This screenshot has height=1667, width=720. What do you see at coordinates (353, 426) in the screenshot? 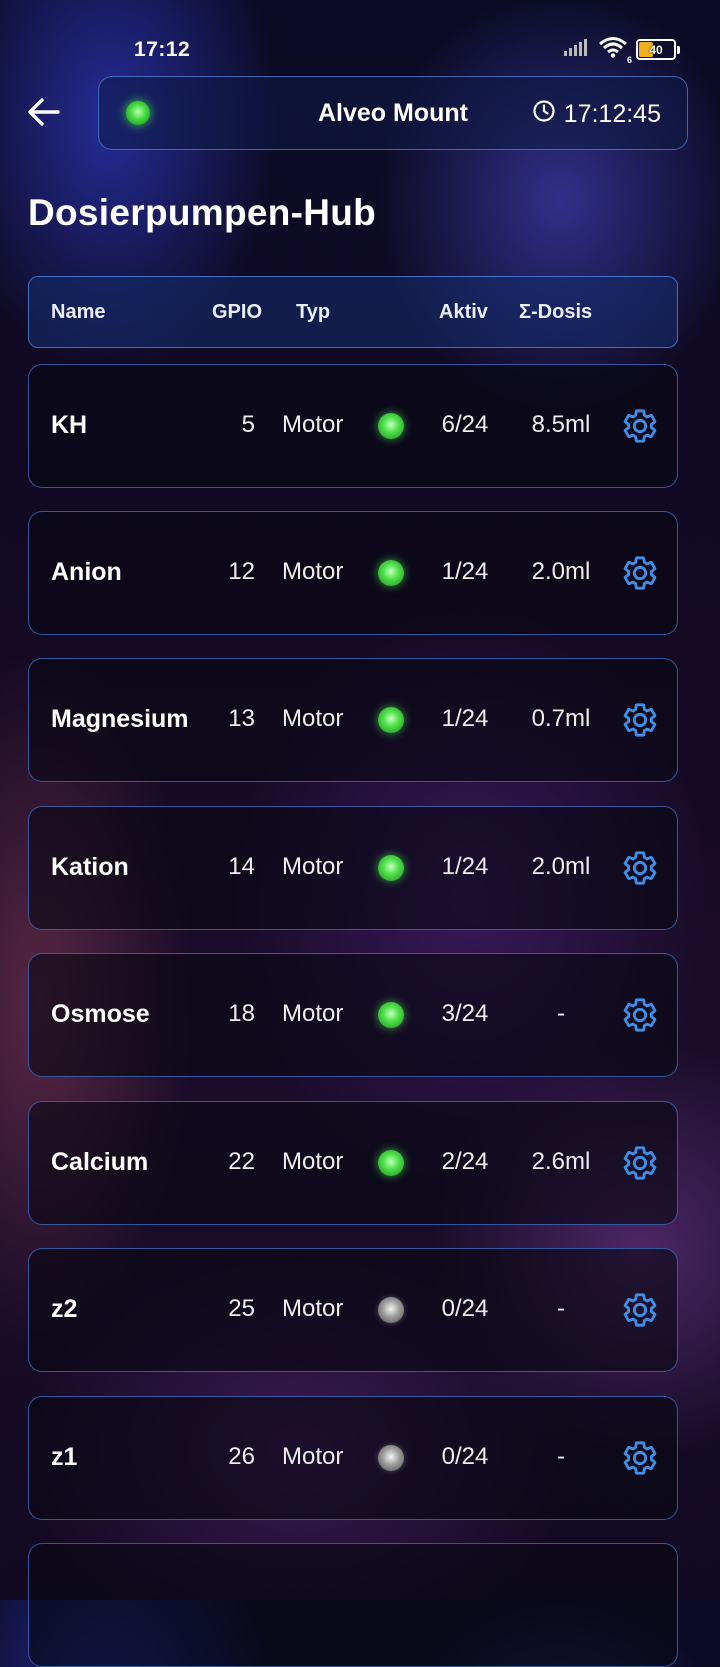
I see `table-row: KH 5 Motor 6/24 8.5ml` at bounding box center [353, 426].